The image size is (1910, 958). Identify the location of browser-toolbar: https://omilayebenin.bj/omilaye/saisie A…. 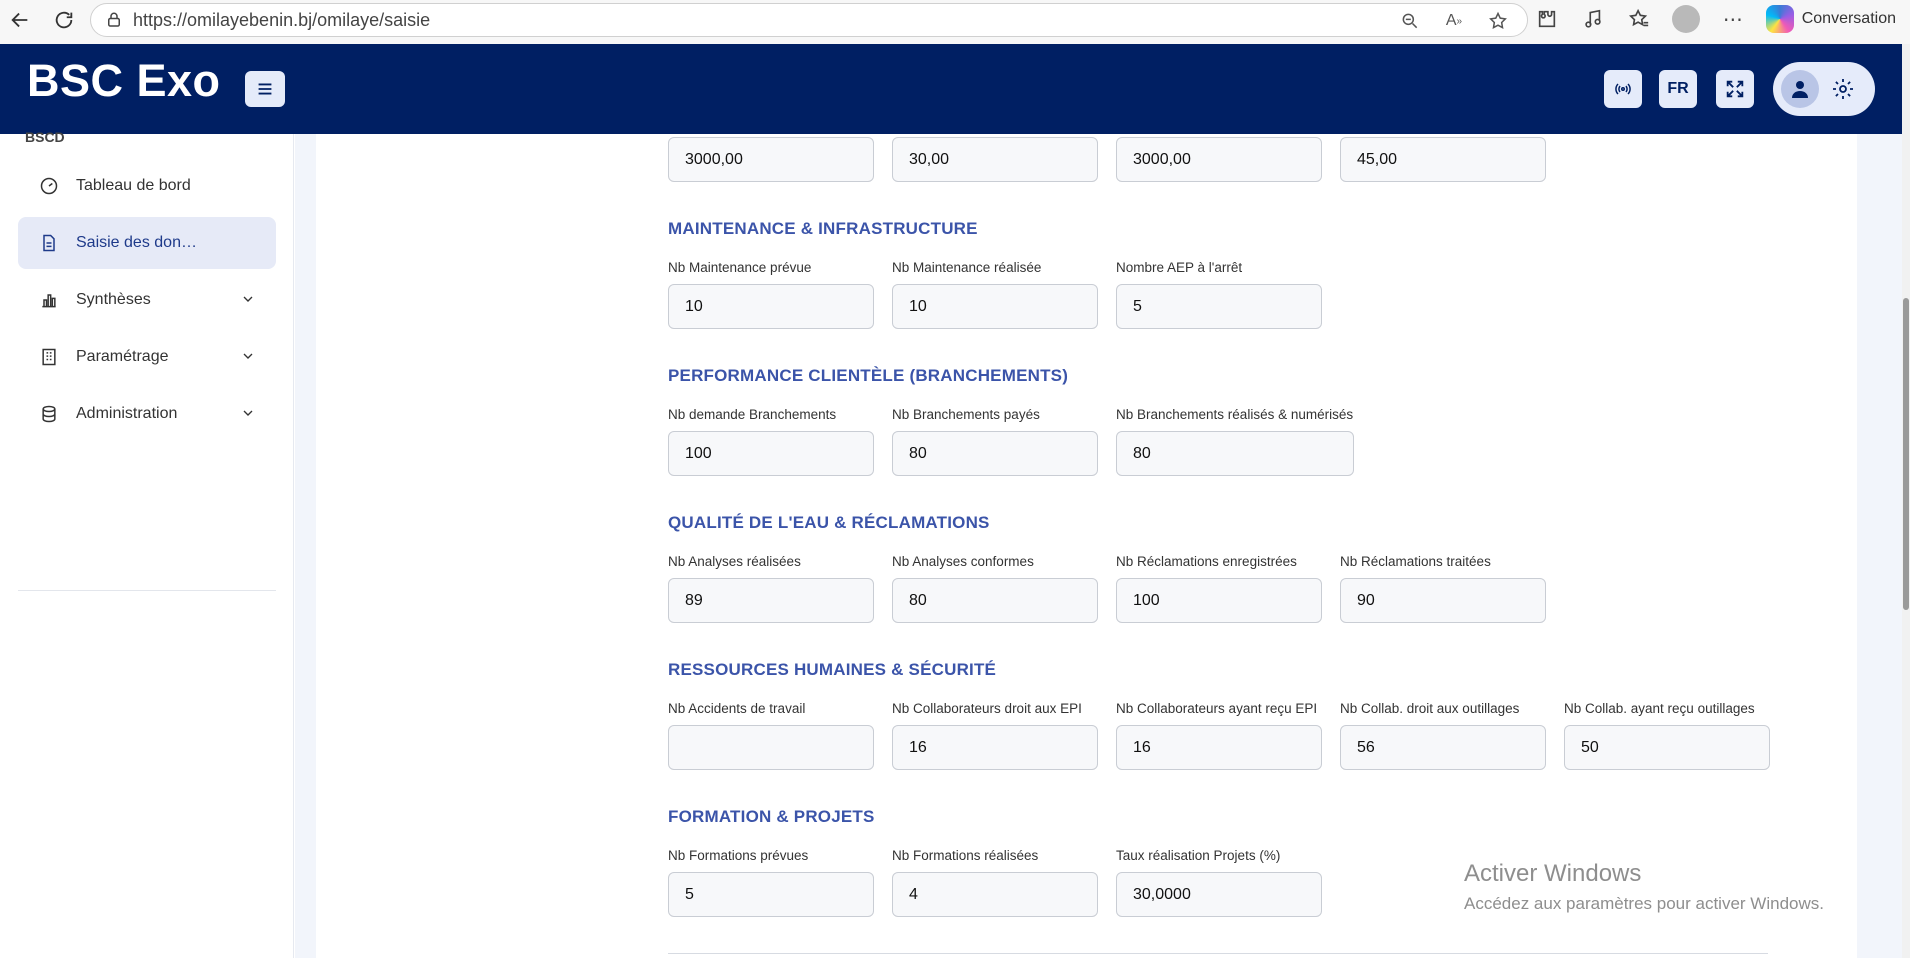
(955, 22).